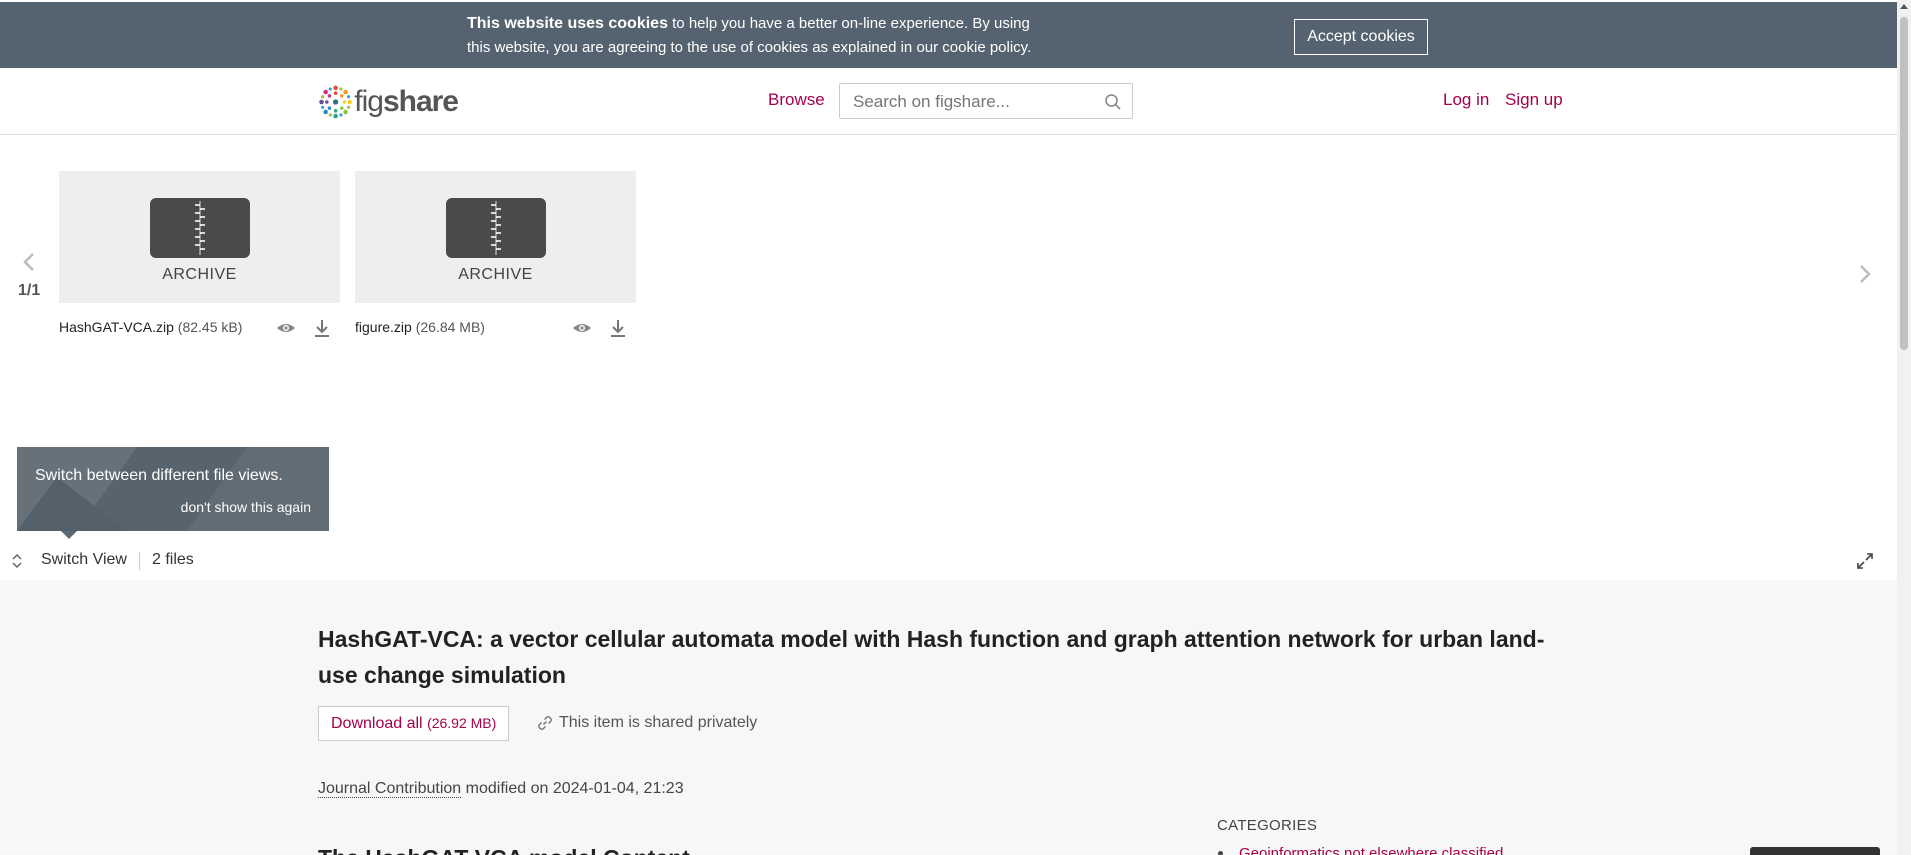 The height and width of the screenshot is (855, 1911). What do you see at coordinates (84, 560) in the screenshot?
I see `switch-view-button: Switch View` at bounding box center [84, 560].